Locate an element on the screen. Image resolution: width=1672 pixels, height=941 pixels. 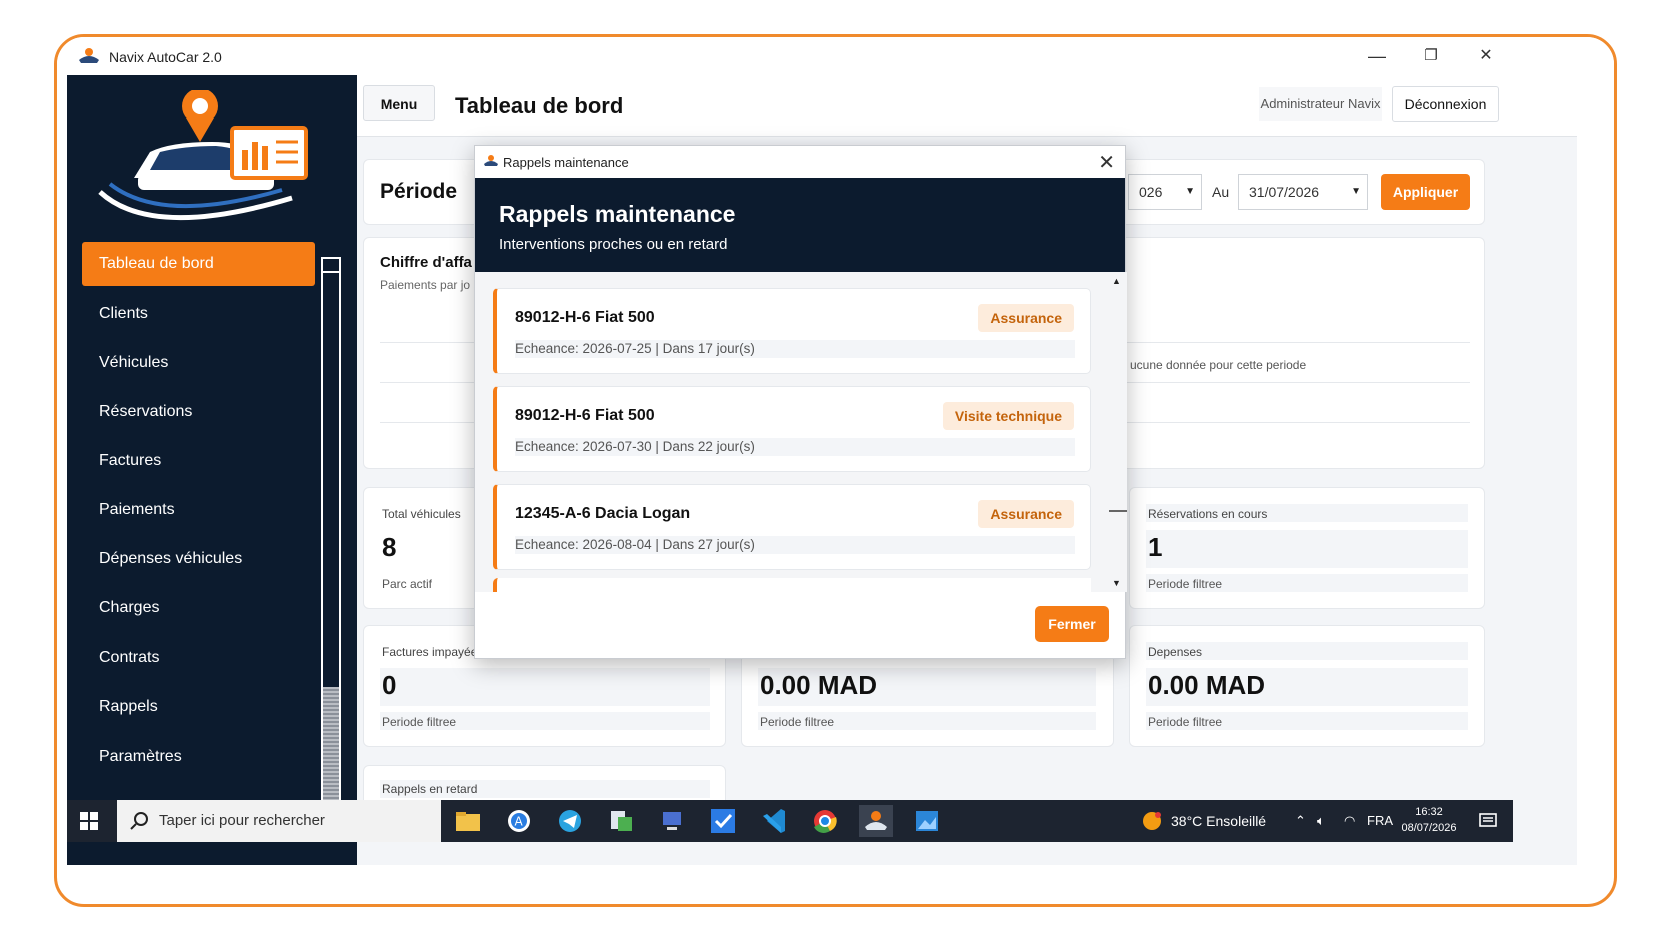
sidebar-item-clients: Clients is located at coordinates (198, 314).